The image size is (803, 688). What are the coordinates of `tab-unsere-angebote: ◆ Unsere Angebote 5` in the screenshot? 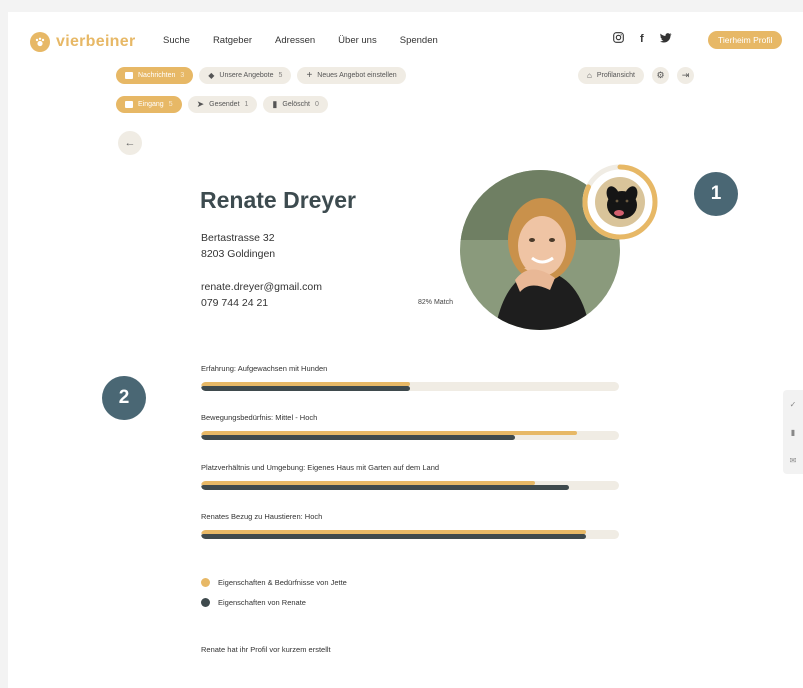 It's located at (245, 75).